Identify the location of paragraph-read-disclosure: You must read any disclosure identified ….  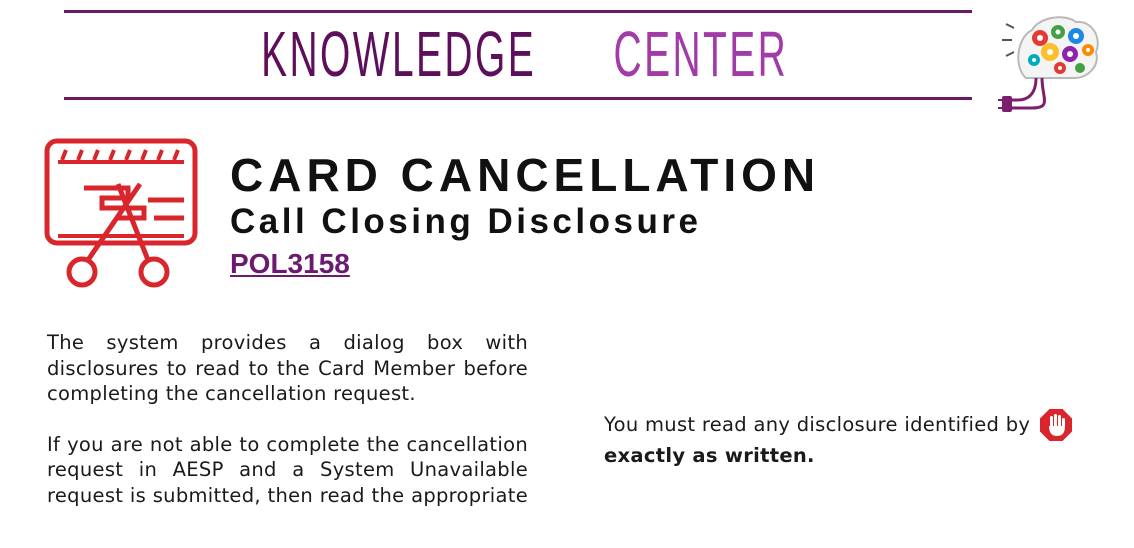
(844, 438).